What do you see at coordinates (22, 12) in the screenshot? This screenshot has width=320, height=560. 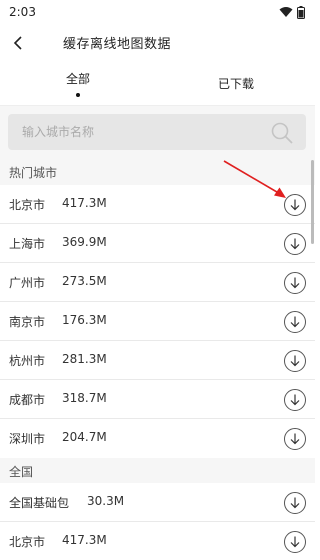 I see `status-time: 2:03` at bounding box center [22, 12].